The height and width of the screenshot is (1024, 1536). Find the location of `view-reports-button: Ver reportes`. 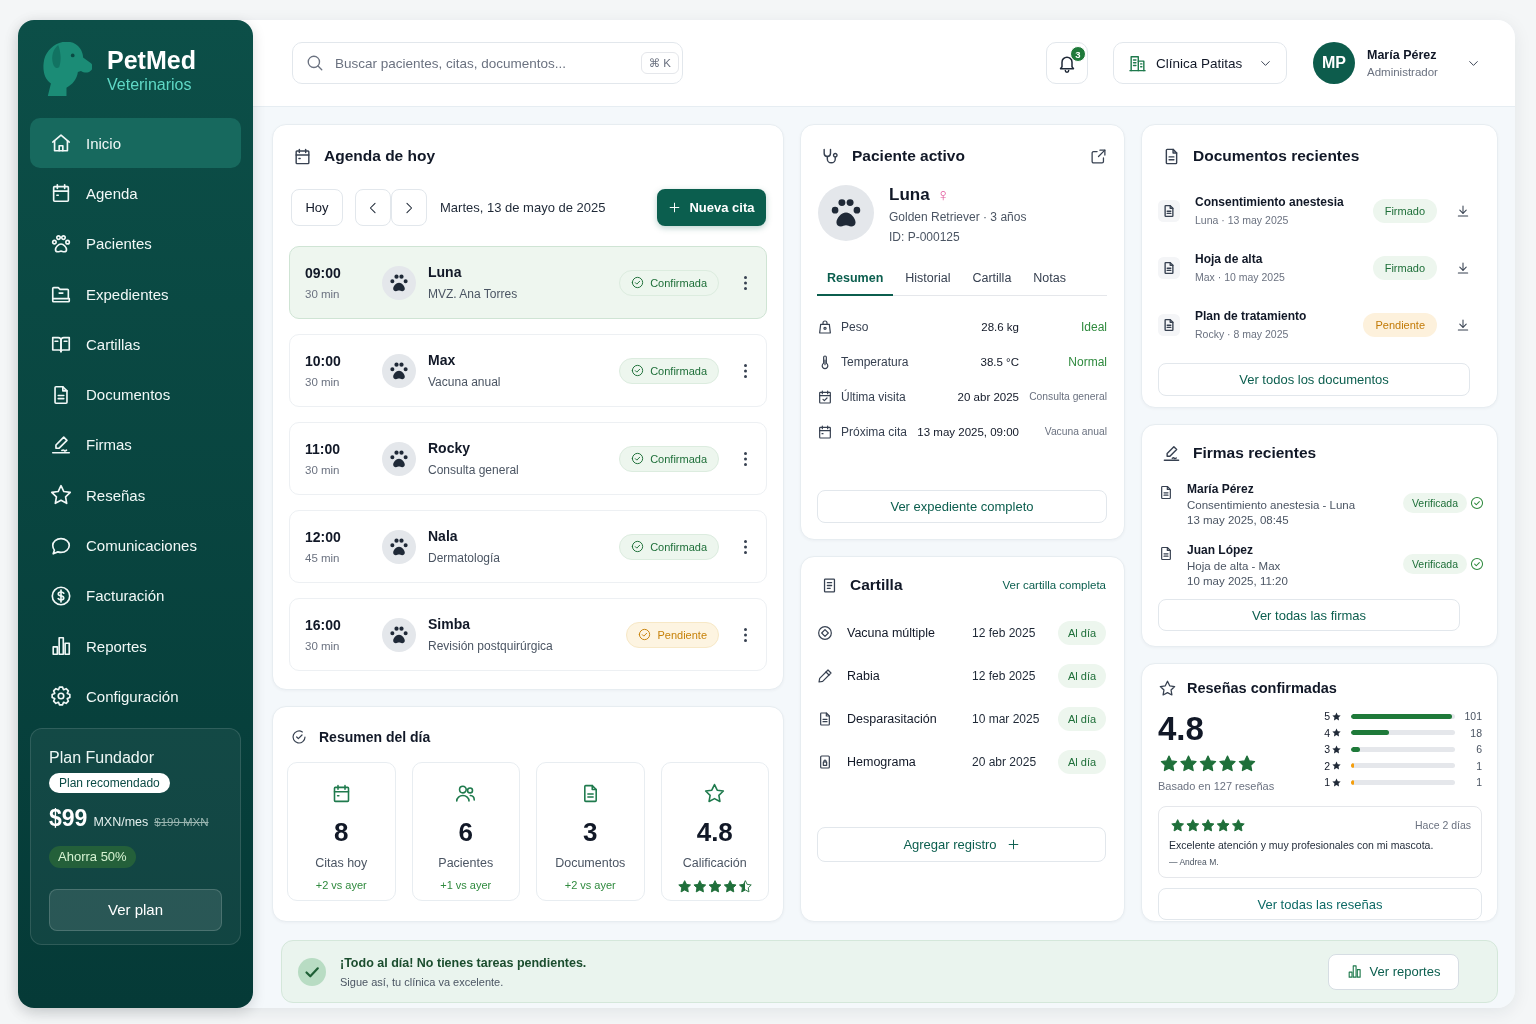

view-reports-button: Ver reportes is located at coordinates (1393, 971).